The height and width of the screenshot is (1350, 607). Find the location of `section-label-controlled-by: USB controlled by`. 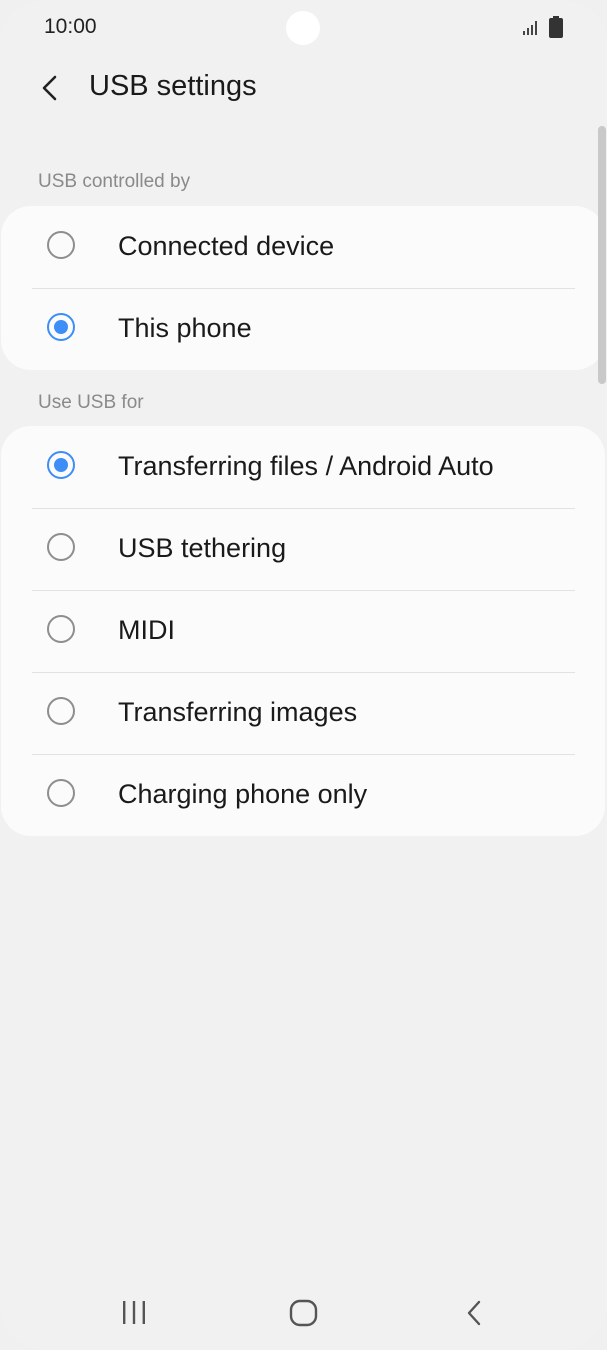

section-label-controlled-by: USB controlled by is located at coordinates (114, 181).